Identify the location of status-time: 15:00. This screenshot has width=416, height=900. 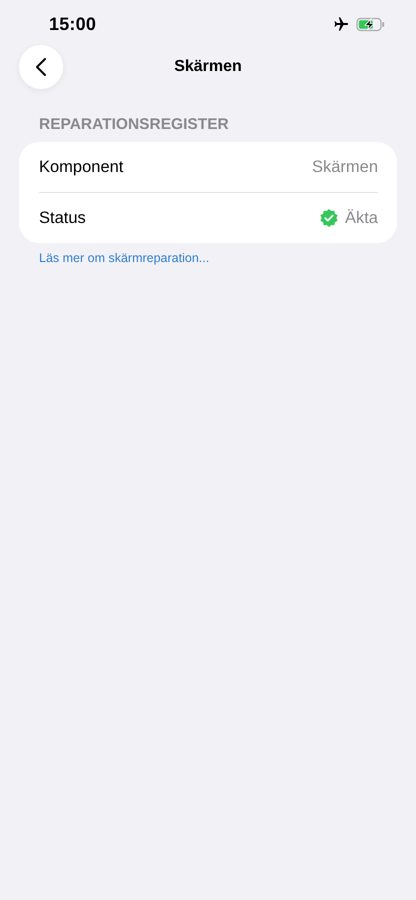
(72, 24).